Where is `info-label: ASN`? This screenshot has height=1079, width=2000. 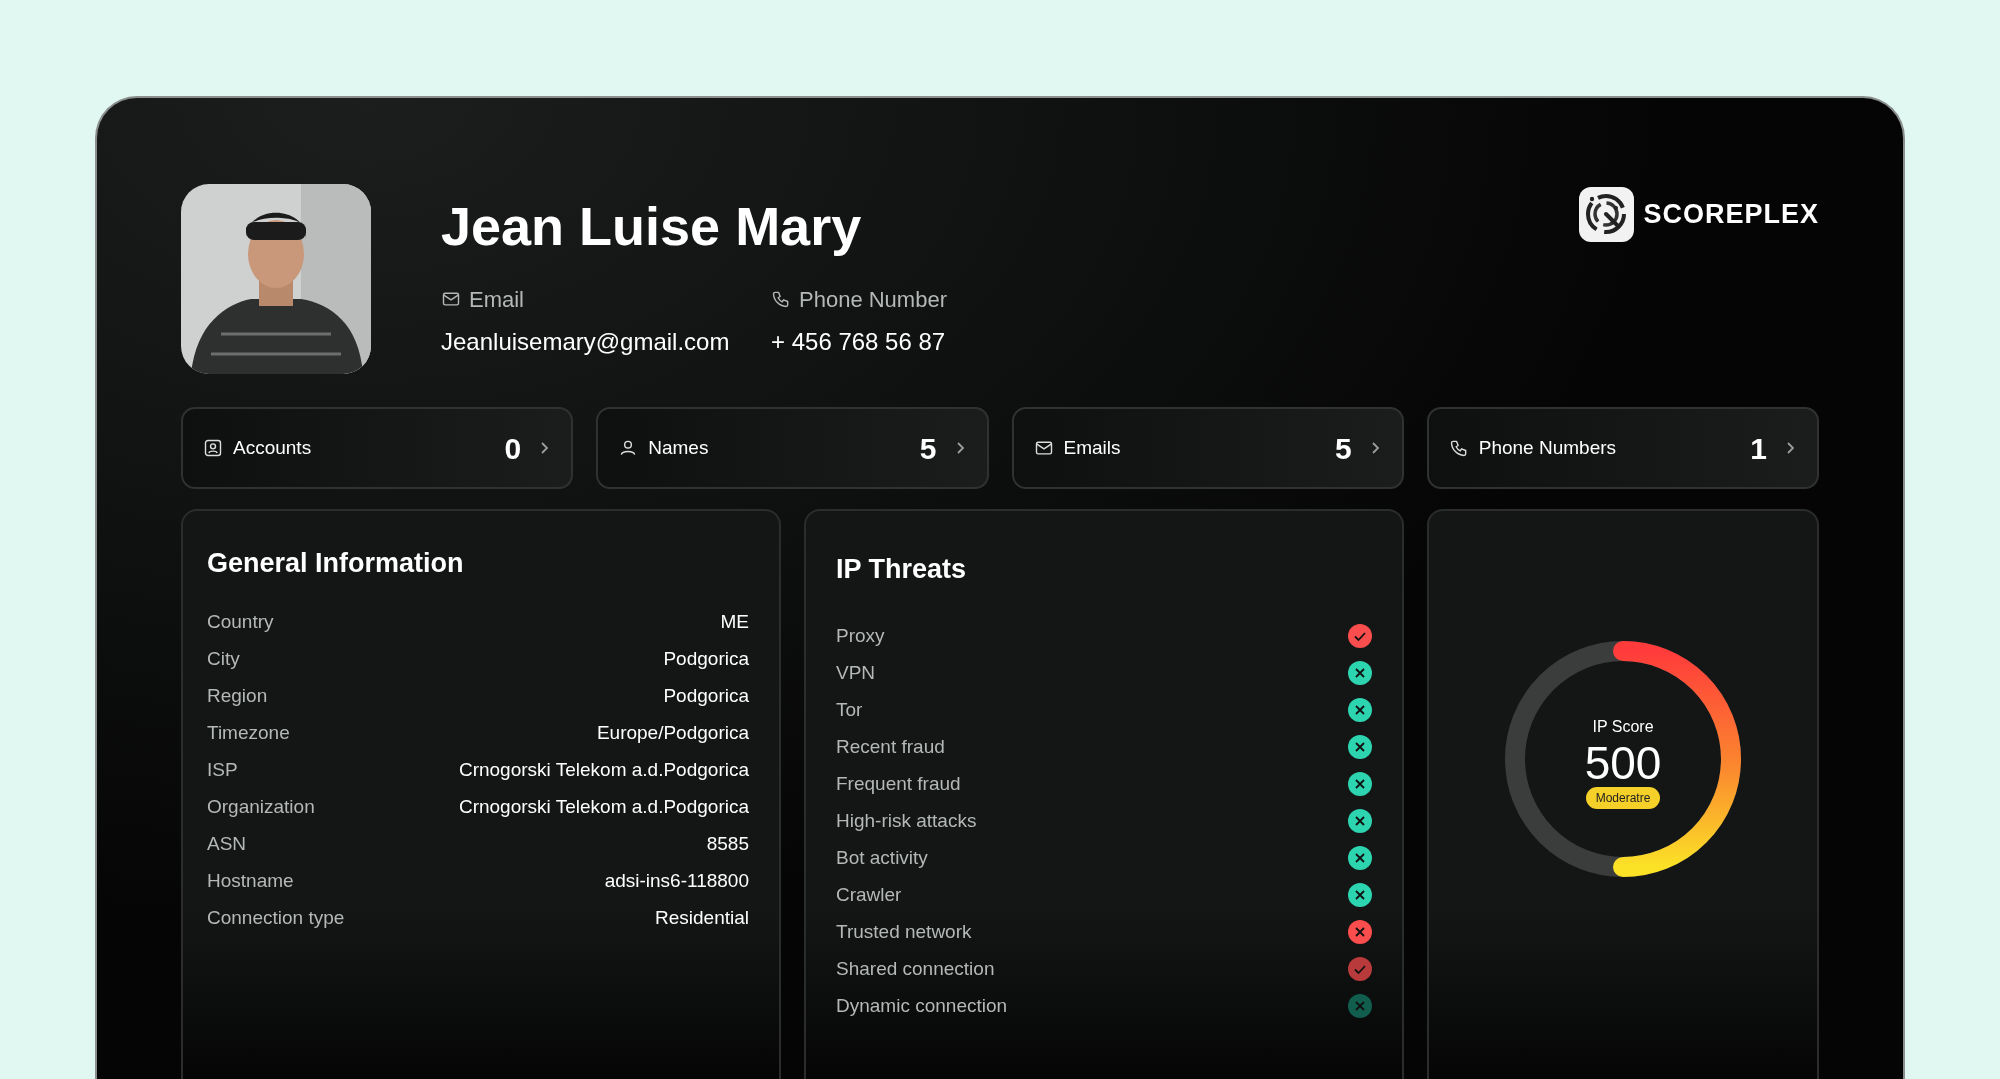
info-label: ASN is located at coordinates (227, 843).